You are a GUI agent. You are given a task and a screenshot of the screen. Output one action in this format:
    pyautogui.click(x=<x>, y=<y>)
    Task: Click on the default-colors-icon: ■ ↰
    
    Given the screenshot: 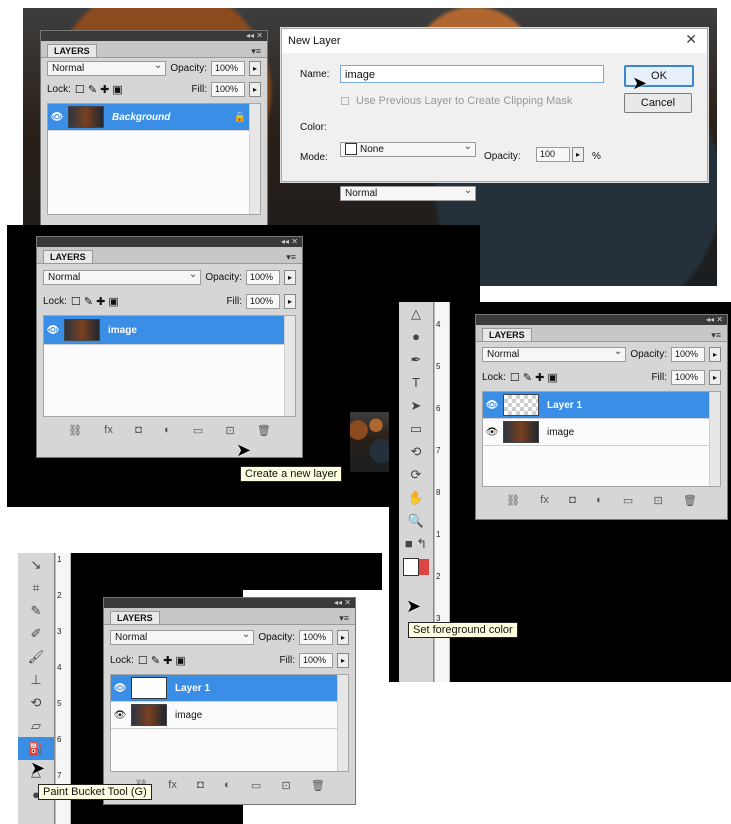 What is the action you would take?
    pyautogui.click(x=416, y=543)
    